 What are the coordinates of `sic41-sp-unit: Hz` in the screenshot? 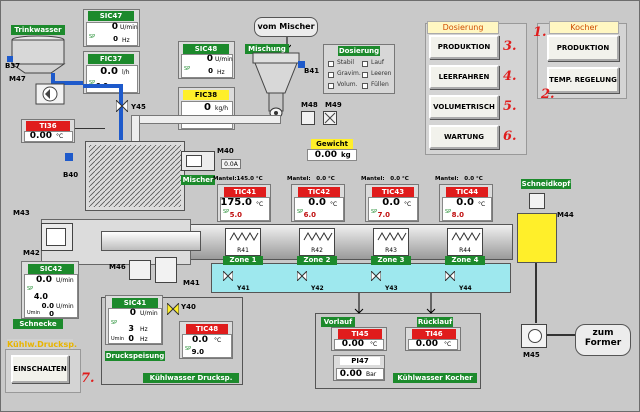 It's located at (144, 329).